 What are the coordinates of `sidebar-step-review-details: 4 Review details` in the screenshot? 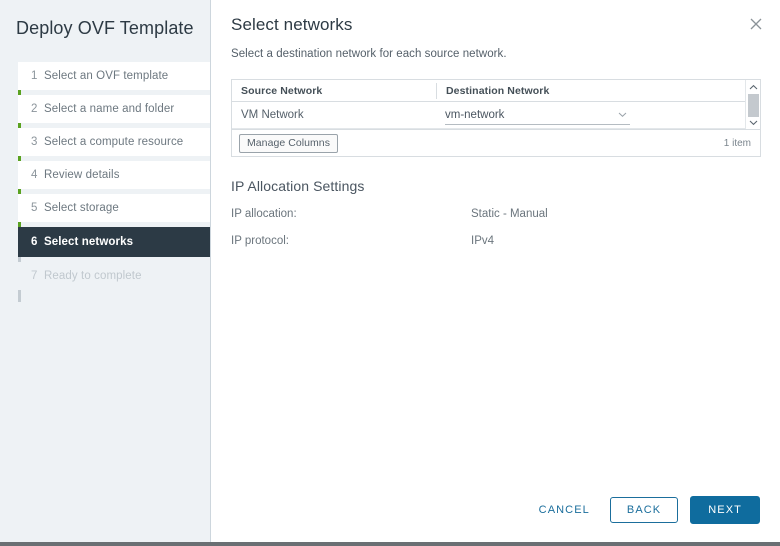 It's located at (114, 175).